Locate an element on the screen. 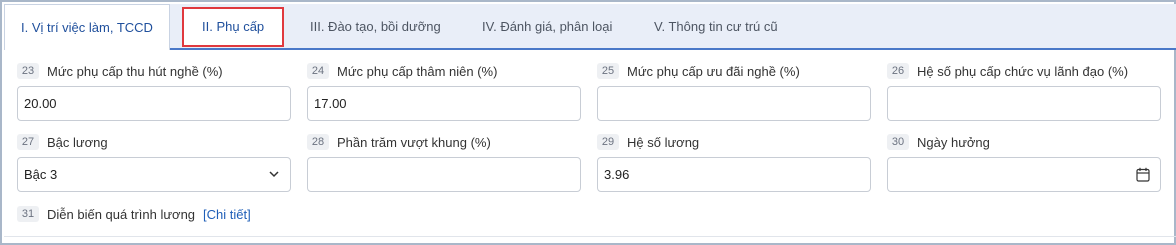 The width and height of the screenshot is (1176, 245). field-label-text: Mức phụ cấp thâm niên (%) is located at coordinates (417, 71).